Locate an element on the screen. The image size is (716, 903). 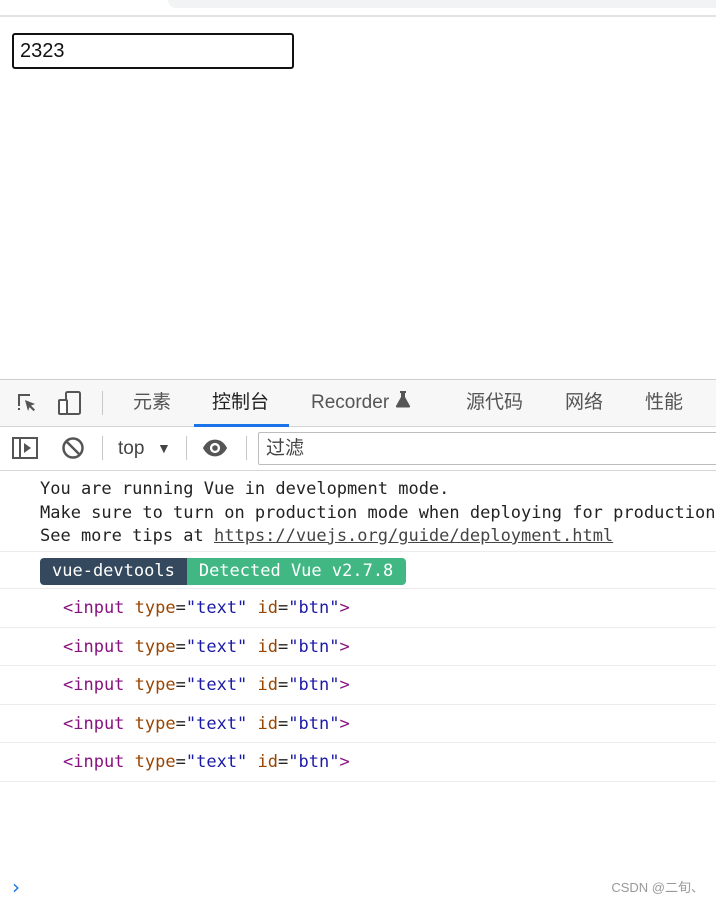
tab-separator is located at coordinates (102, 403).